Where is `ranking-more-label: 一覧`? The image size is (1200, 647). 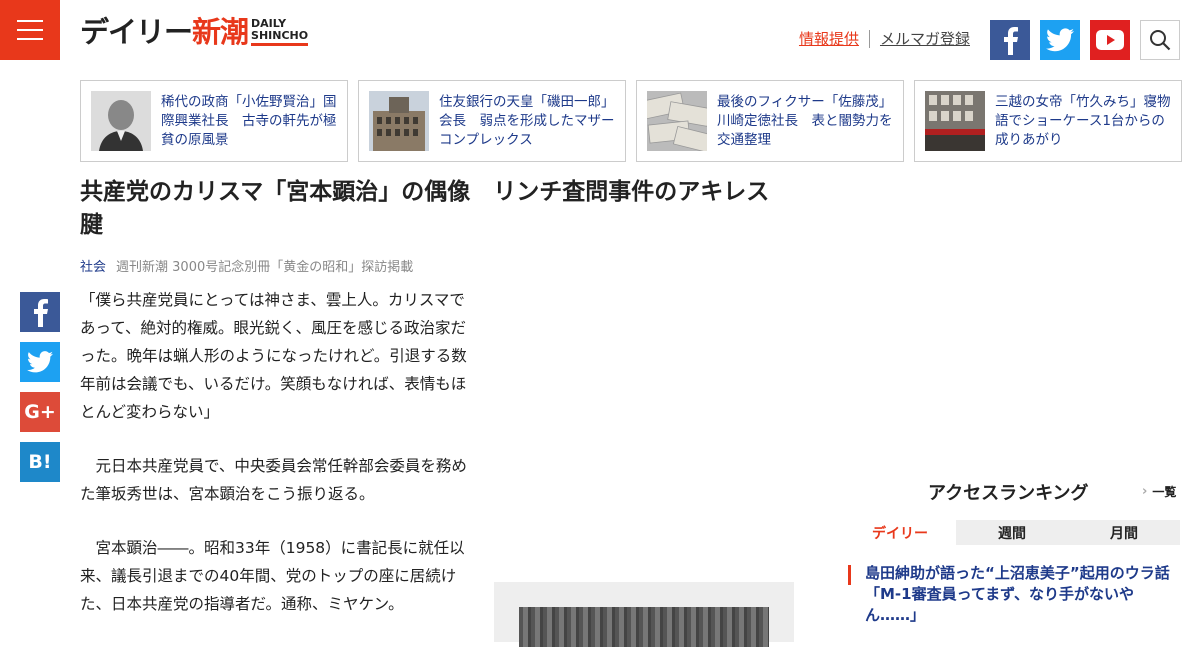
ranking-more-label: 一覧 is located at coordinates (1164, 492).